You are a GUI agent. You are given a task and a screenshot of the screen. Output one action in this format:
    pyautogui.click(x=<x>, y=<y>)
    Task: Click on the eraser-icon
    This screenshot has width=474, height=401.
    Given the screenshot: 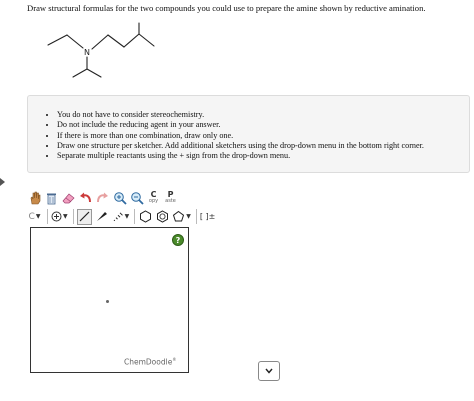 What is the action you would take?
    pyautogui.click(x=68, y=198)
    